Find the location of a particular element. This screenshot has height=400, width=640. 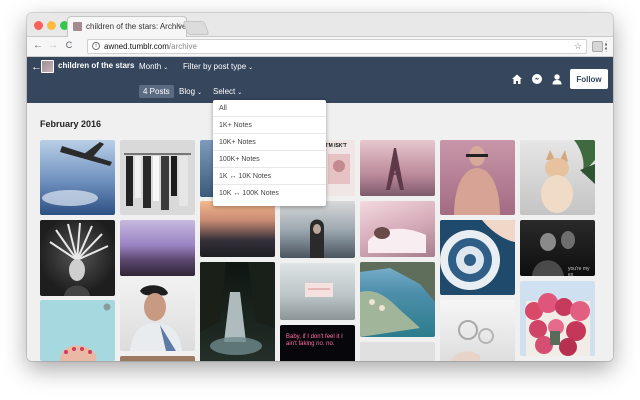

sign-icon is located at coordinates (319, 290).